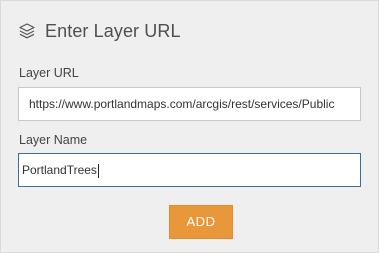  I want to click on layers-icon, so click(27, 31).